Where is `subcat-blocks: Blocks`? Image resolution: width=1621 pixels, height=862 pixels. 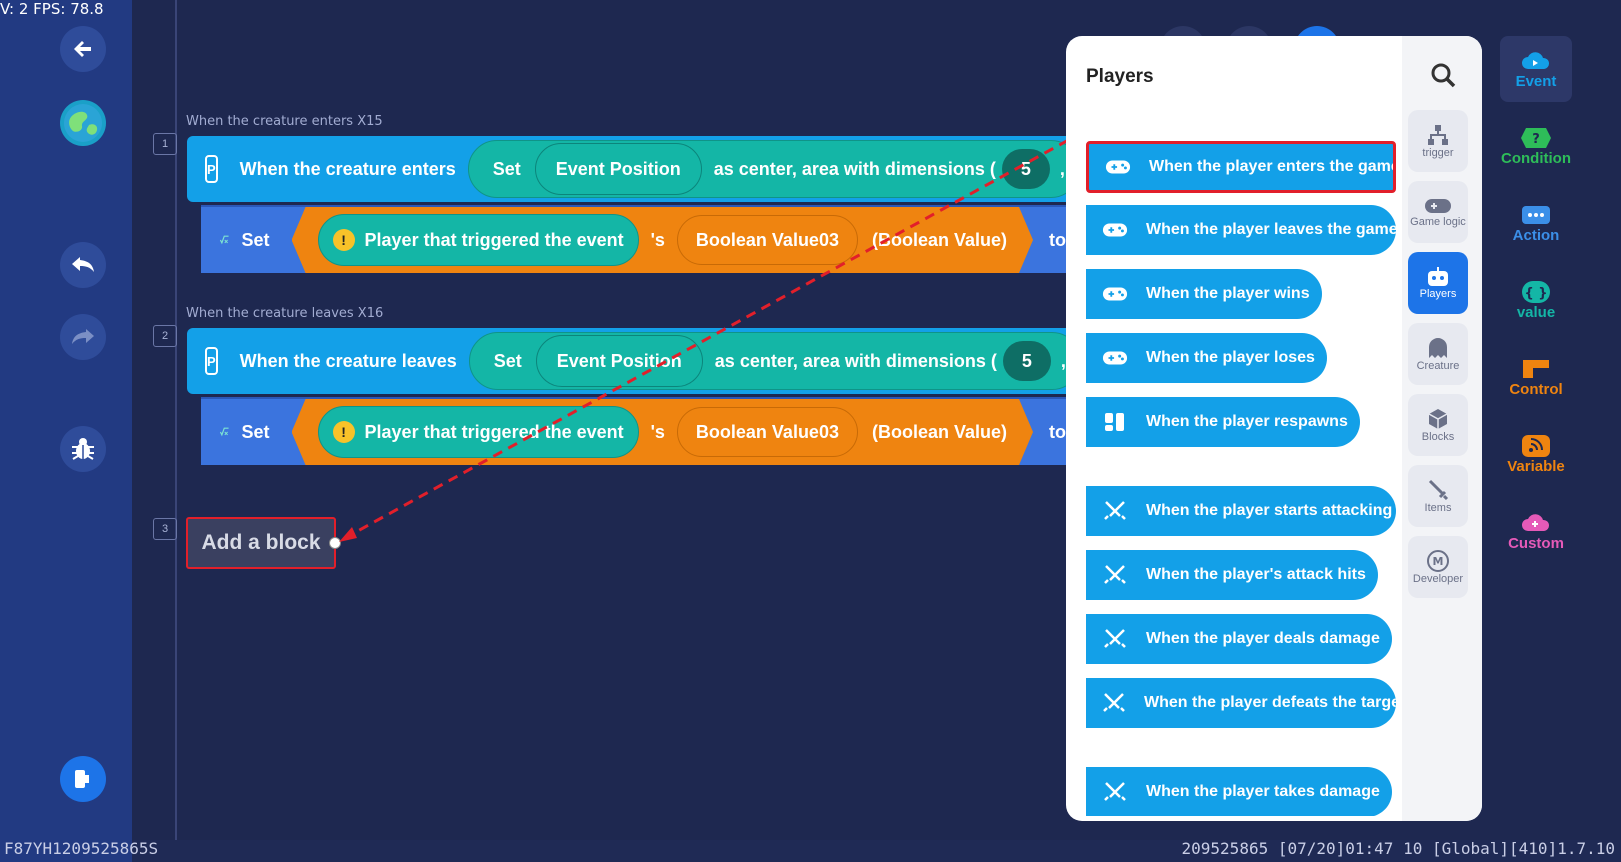
subcat-blocks: Blocks is located at coordinates (1438, 425).